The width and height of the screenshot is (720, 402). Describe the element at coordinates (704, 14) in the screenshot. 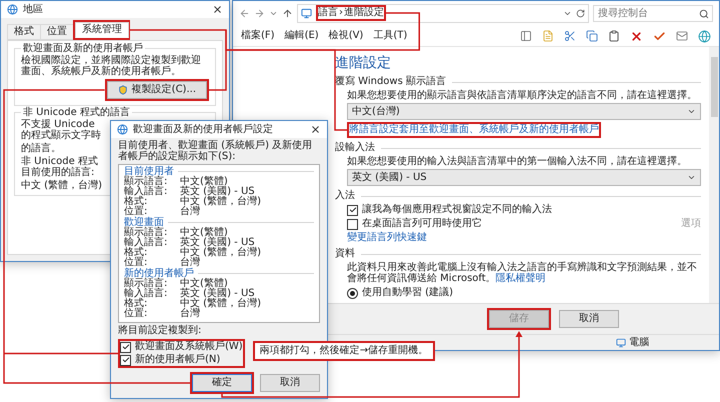

I see `search-icon` at that location.